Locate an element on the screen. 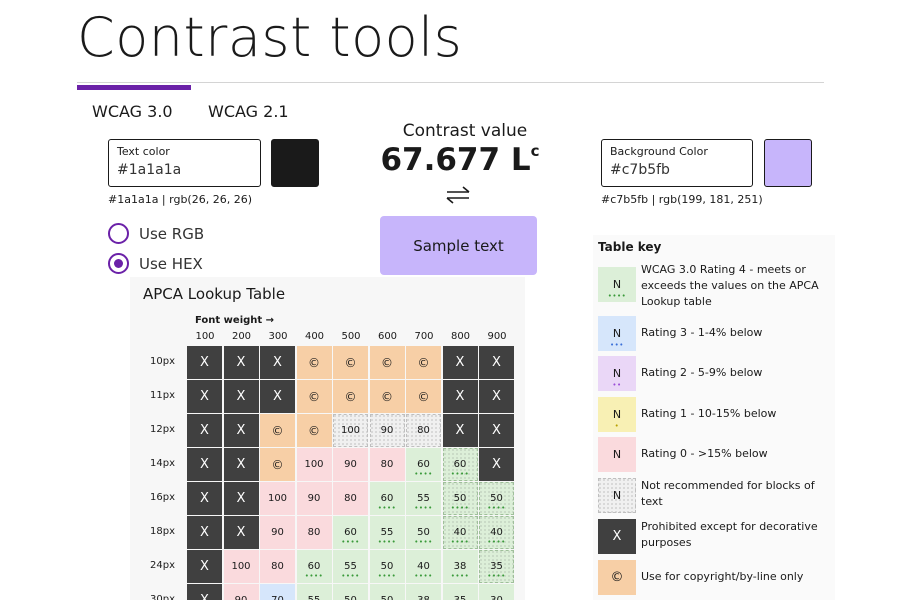 The width and height of the screenshot is (900, 600). key-description: Rating 2 - 5-9% below is located at coordinates (702, 372).